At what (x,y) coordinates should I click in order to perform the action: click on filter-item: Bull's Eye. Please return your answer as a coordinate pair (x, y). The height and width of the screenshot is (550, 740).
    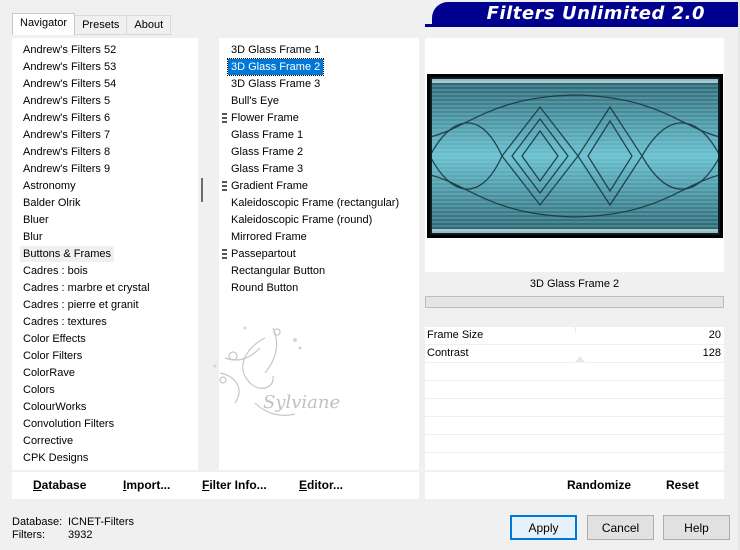
    Looking at the image, I should click on (255, 101).